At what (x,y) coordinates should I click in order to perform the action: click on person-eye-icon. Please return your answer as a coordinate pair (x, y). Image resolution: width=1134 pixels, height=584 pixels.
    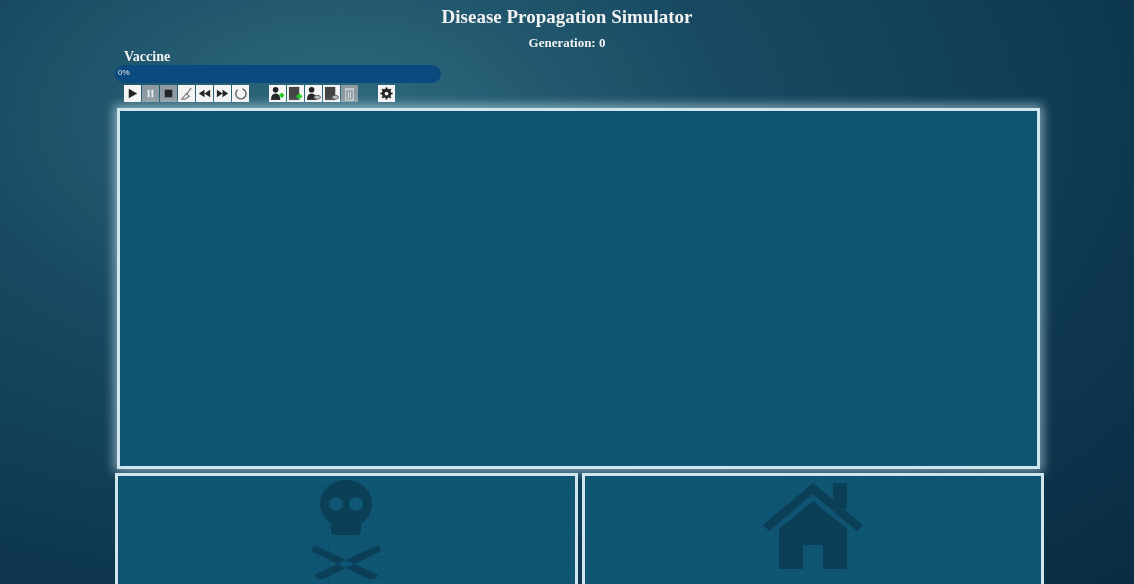
    Looking at the image, I should click on (313, 93).